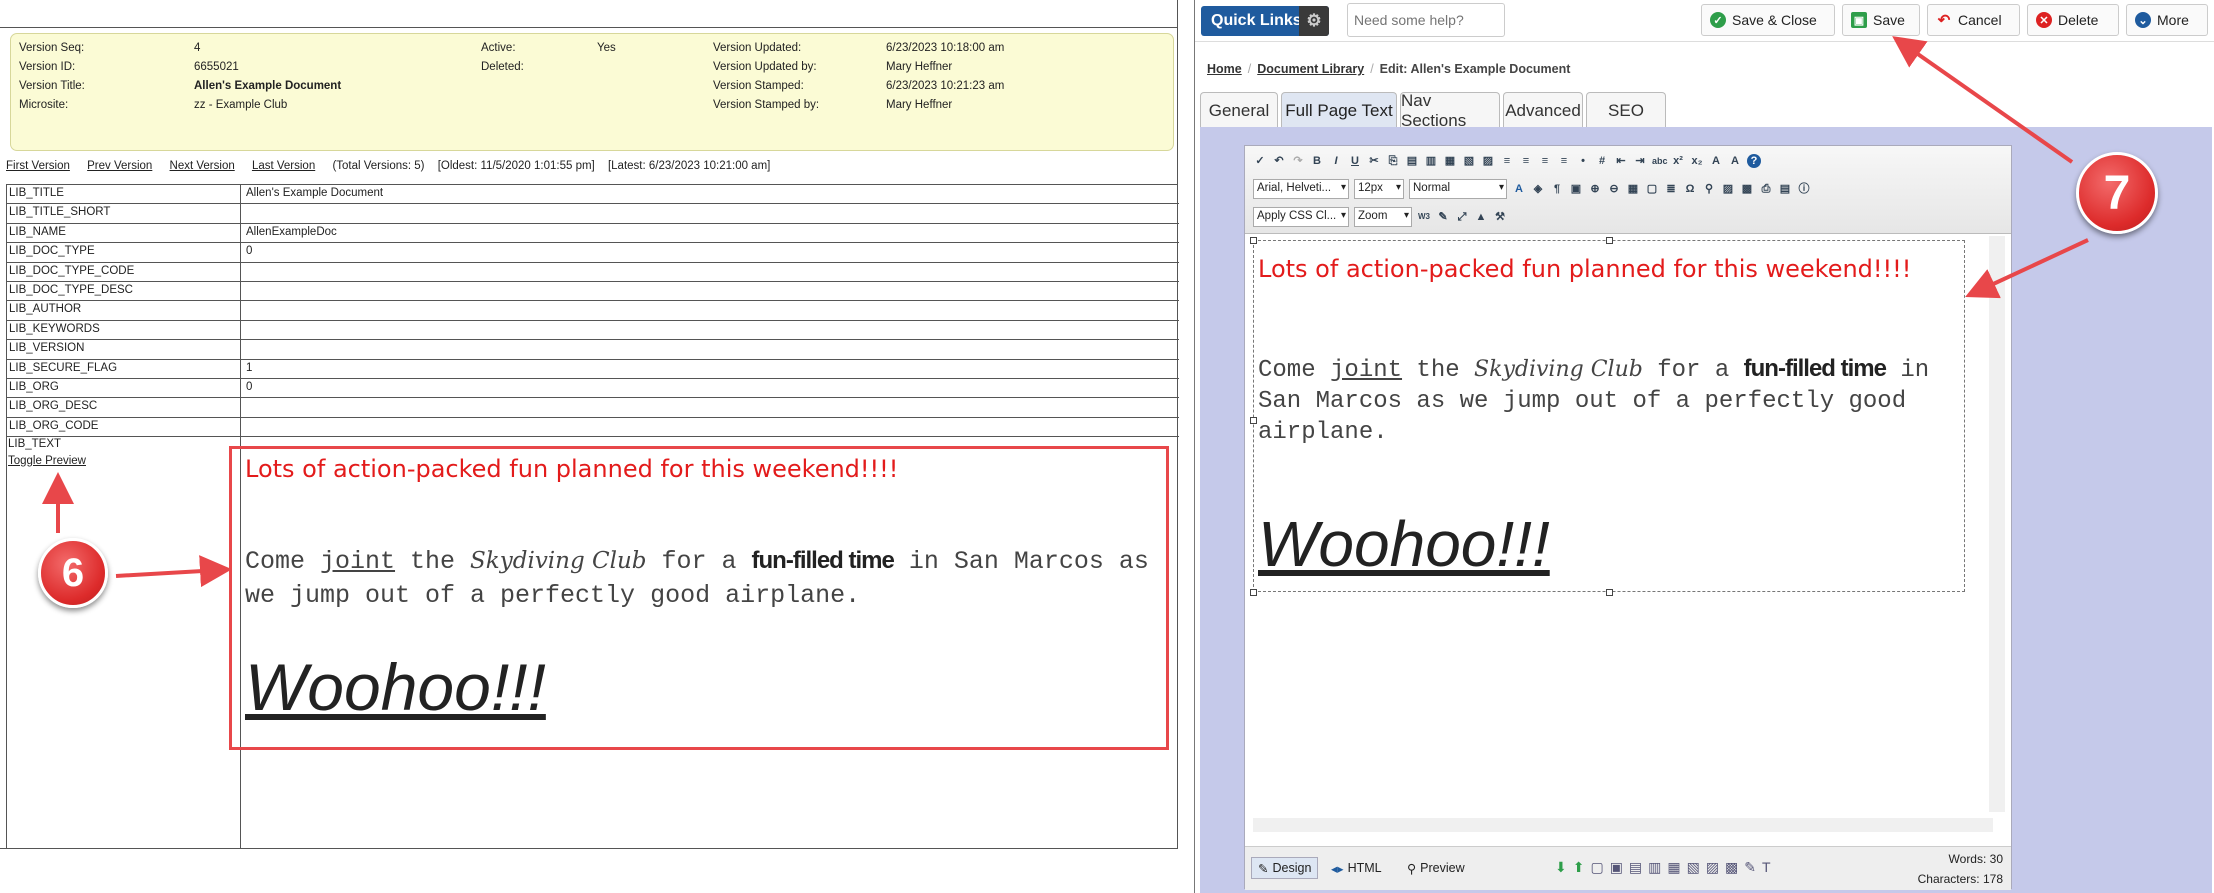  I want to click on callout-arrows-right, so click(1990, 167).